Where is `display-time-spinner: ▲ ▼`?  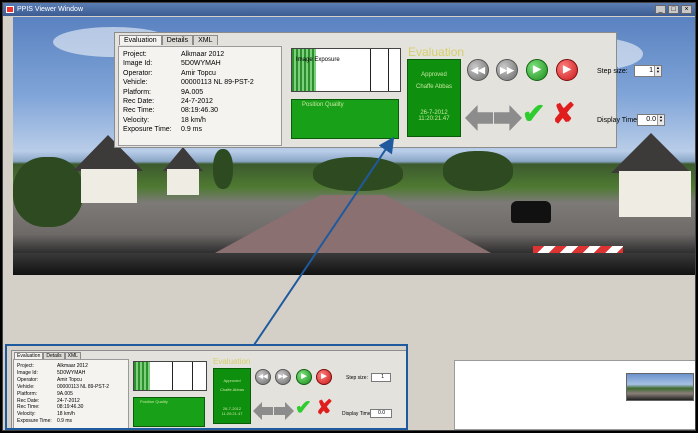
display-time-spinner: ▲ ▼ is located at coordinates (660, 120).